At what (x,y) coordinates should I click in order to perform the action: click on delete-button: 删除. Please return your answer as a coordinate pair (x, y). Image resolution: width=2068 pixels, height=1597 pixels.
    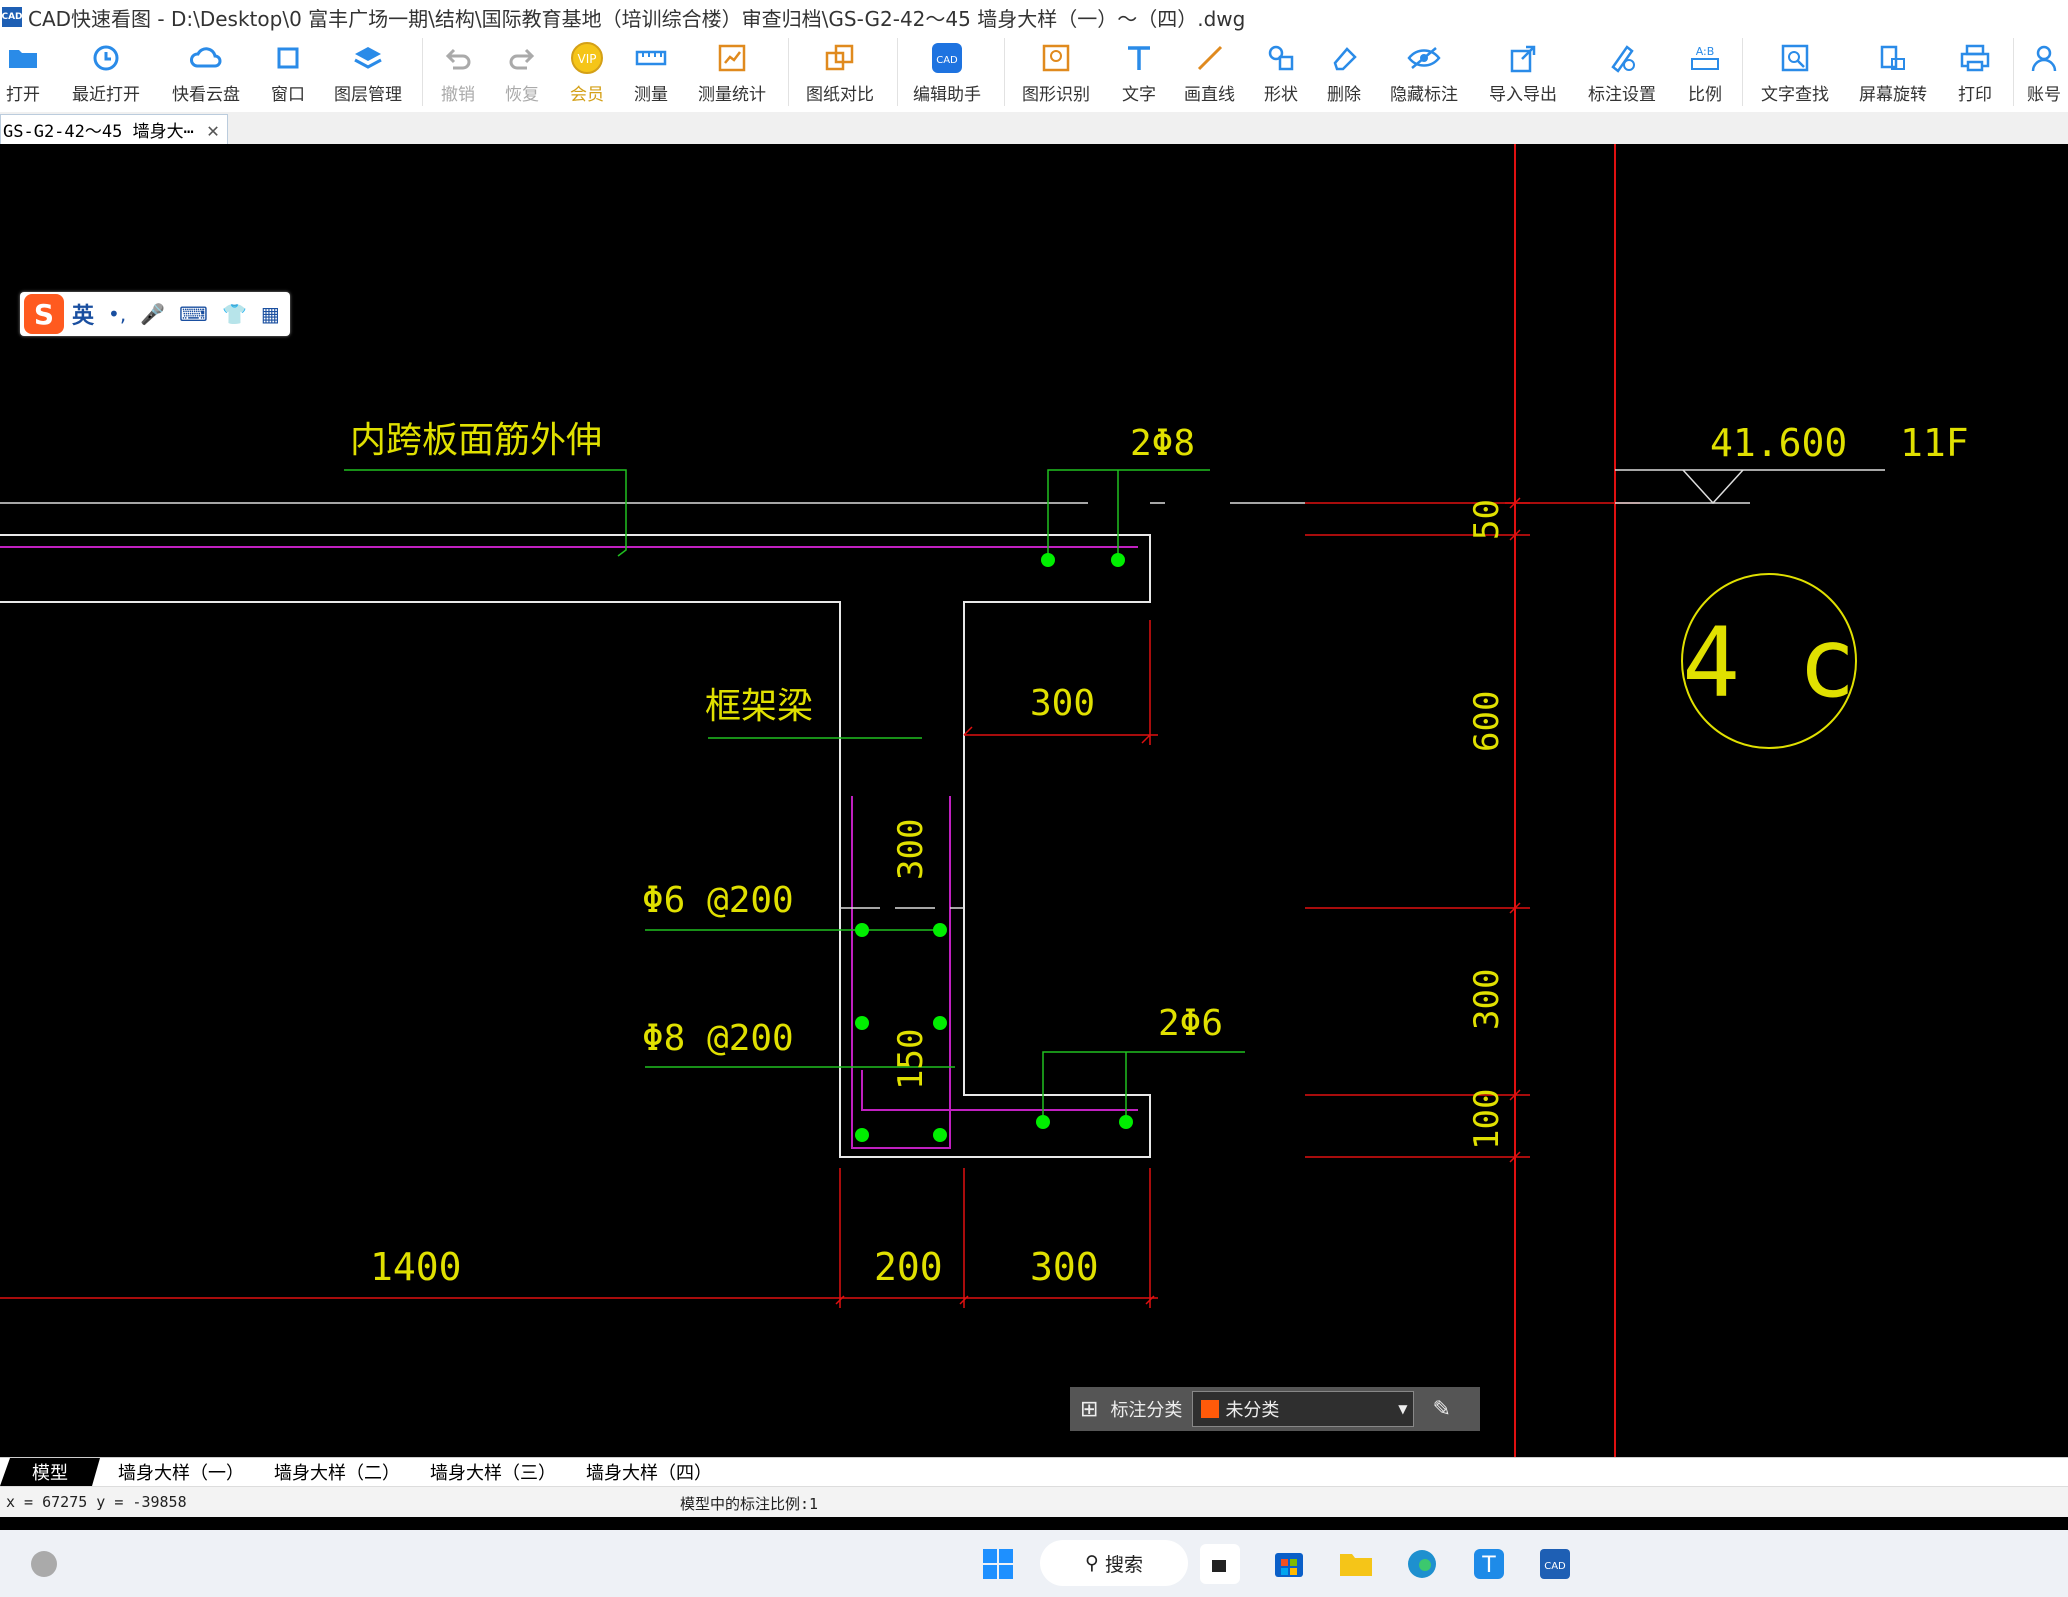
    Looking at the image, I should click on (1344, 73).